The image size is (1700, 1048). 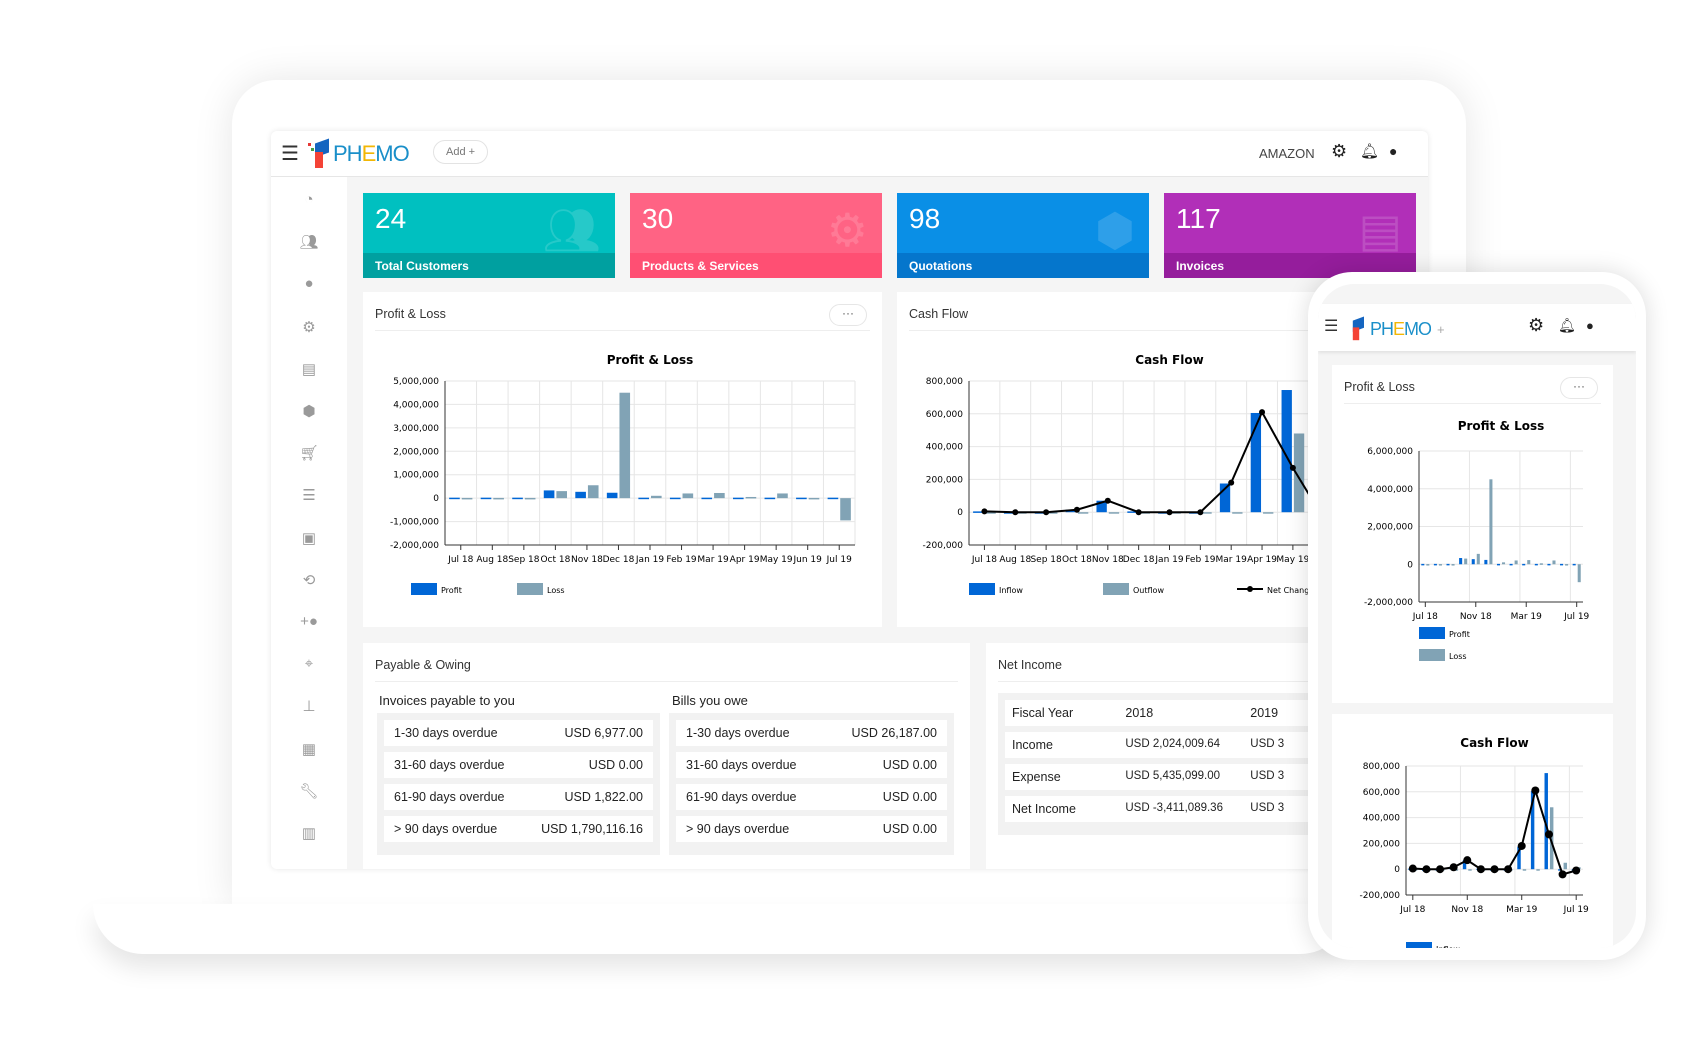 I want to click on binoculars-icon: ⌖, so click(x=309, y=663).